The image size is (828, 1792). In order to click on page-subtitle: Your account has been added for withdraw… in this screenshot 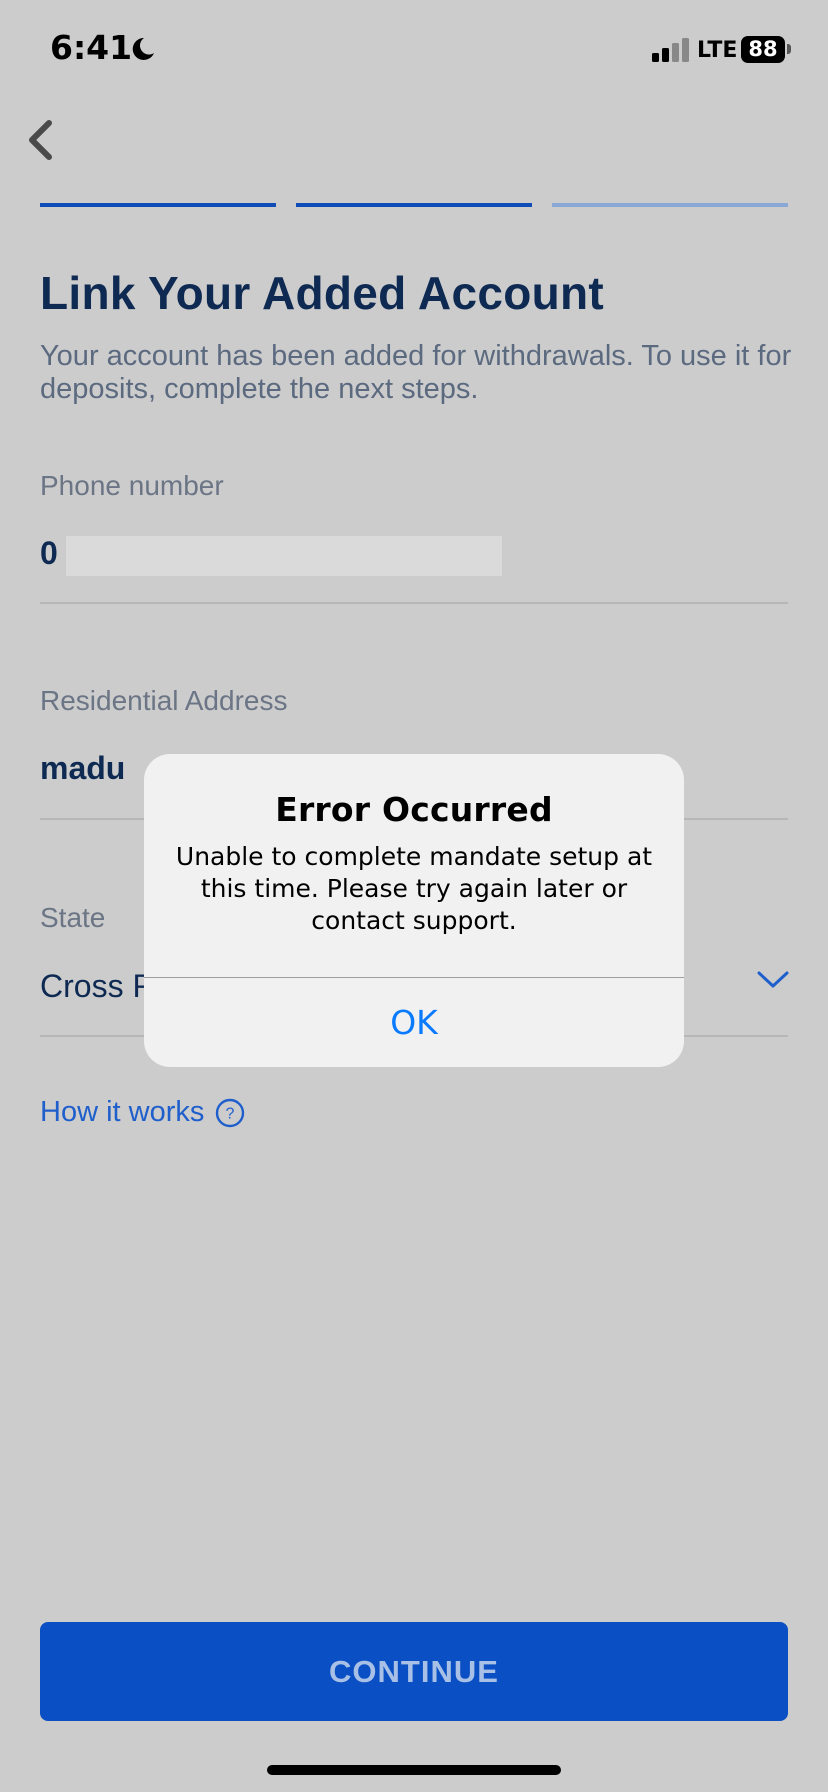, I will do `click(416, 372)`.